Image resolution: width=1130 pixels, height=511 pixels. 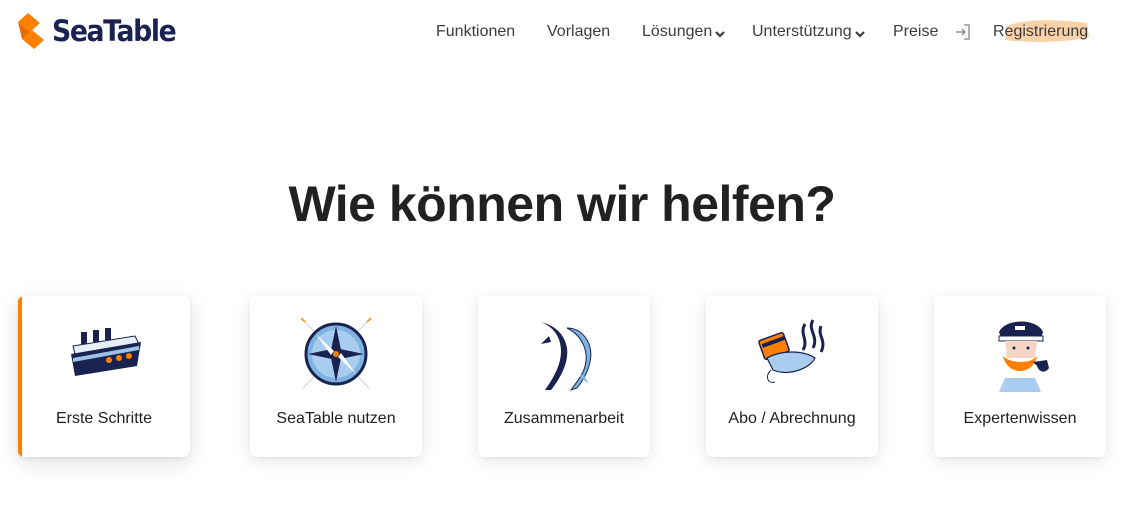 I want to click on nav-item-label: Vorlagen, so click(x=579, y=31).